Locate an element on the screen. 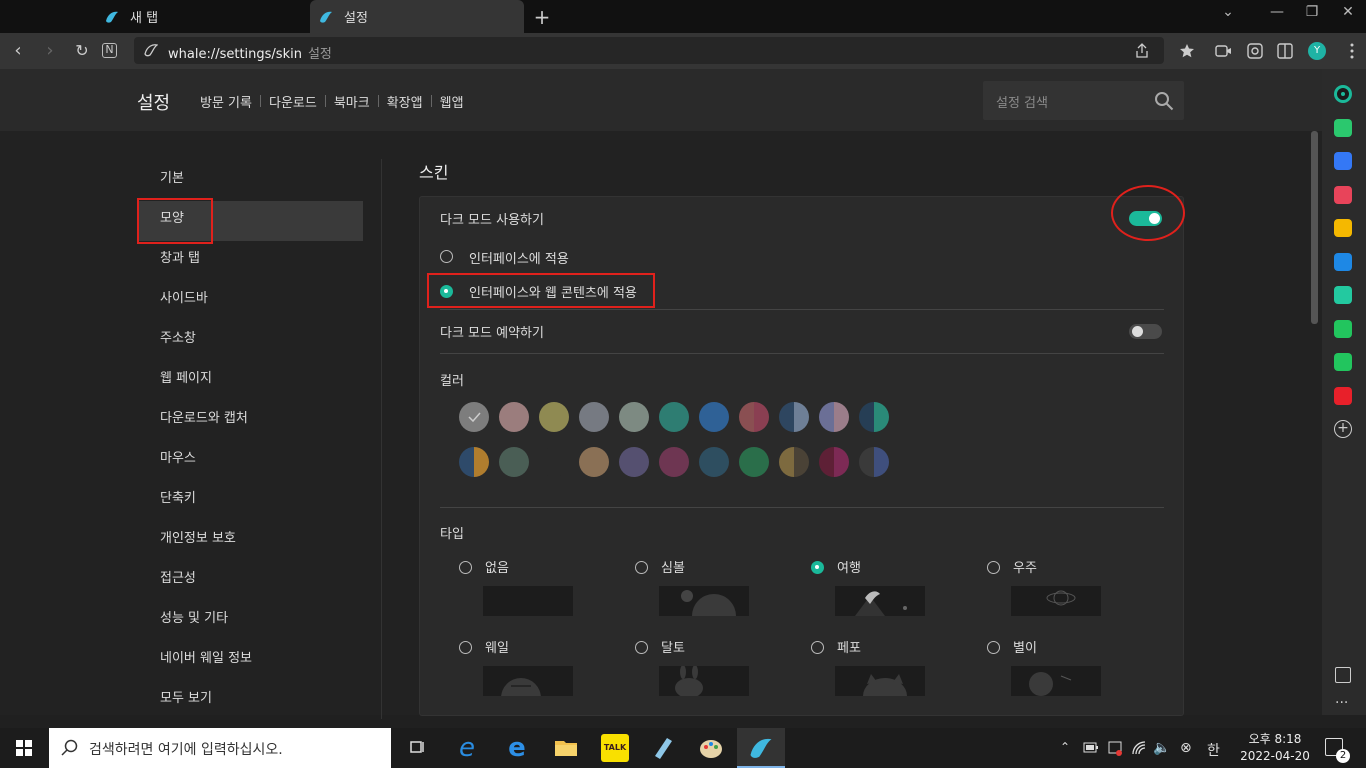 Image resolution: width=1366 pixels, height=768 pixels. toolbox-icon is located at coordinates (1343, 161).